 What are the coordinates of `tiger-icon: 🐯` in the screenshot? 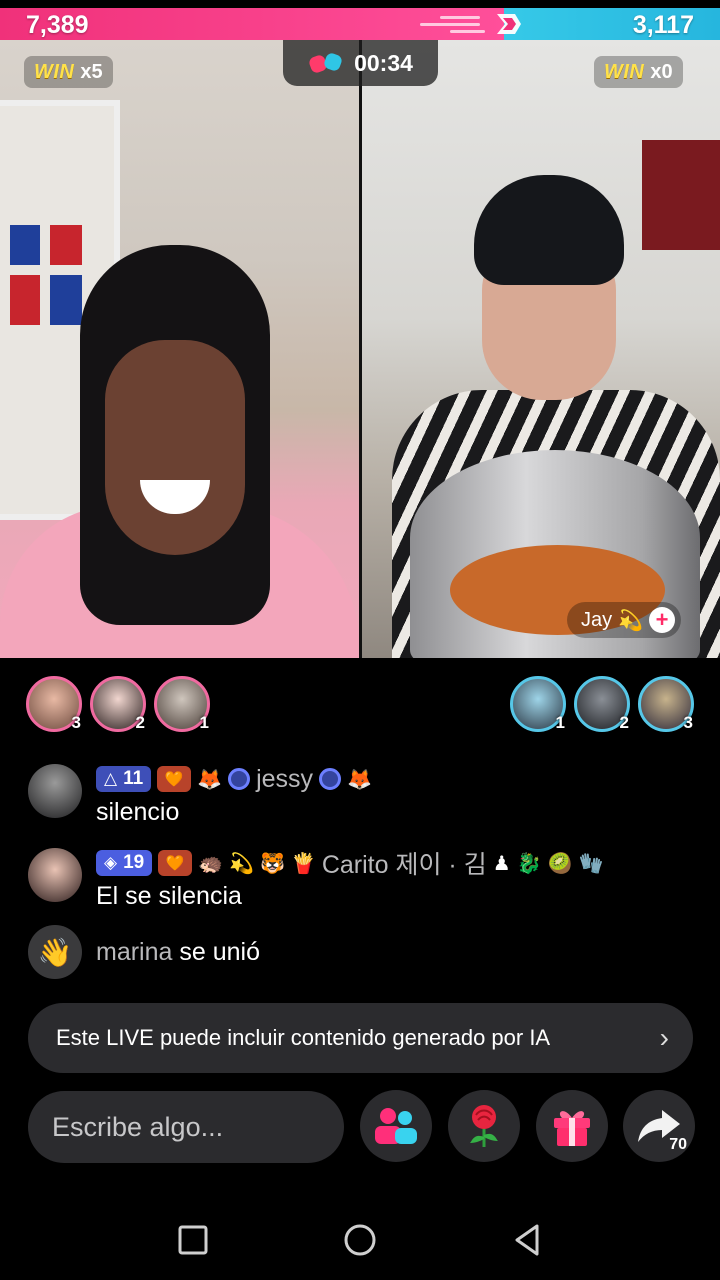 It's located at (272, 863).